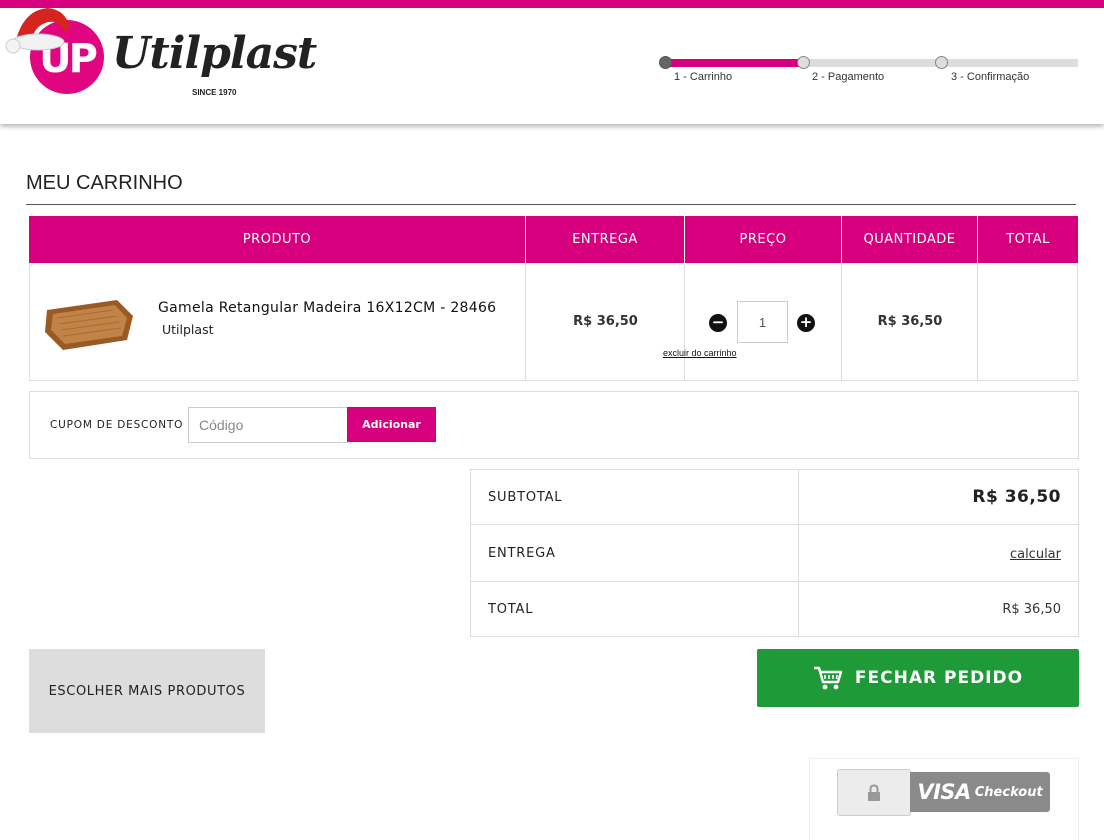 This screenshot has width=1104, height=840. I want to click on checkout-label: FECHAR PEDIDO, so click(939, 678).